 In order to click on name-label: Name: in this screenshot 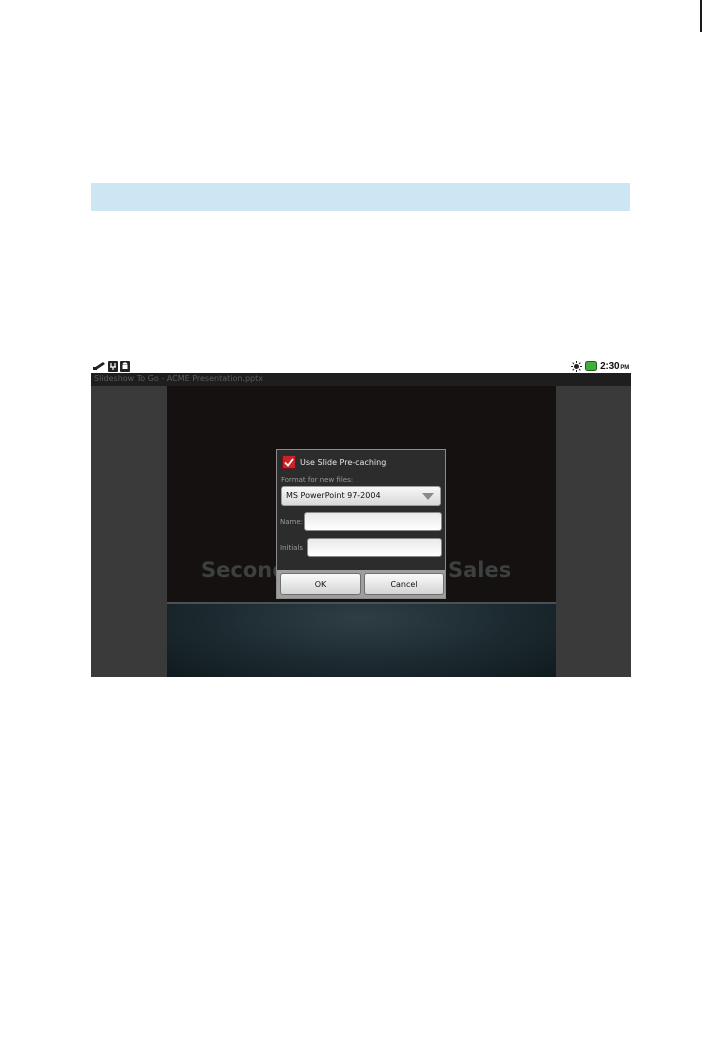, I will do `click(292, 522)`.